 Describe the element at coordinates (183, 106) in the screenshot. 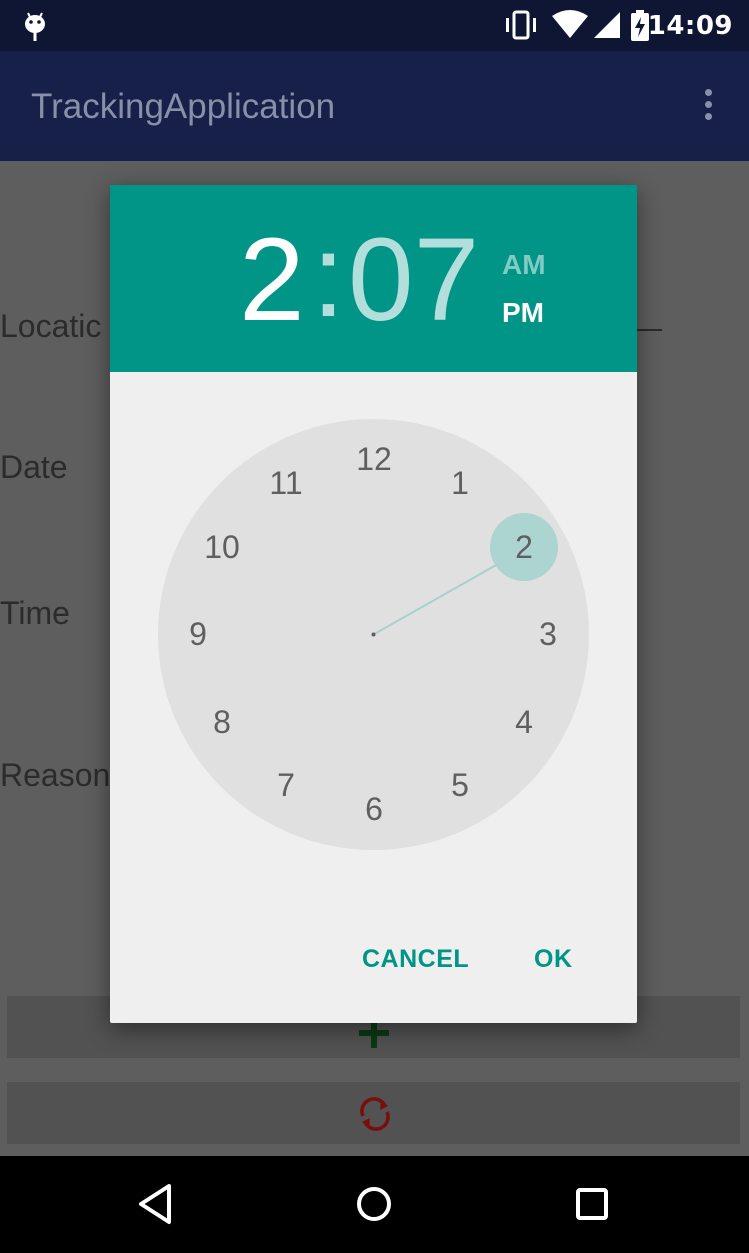

I see `app-title: TrackingApplication` at that location.